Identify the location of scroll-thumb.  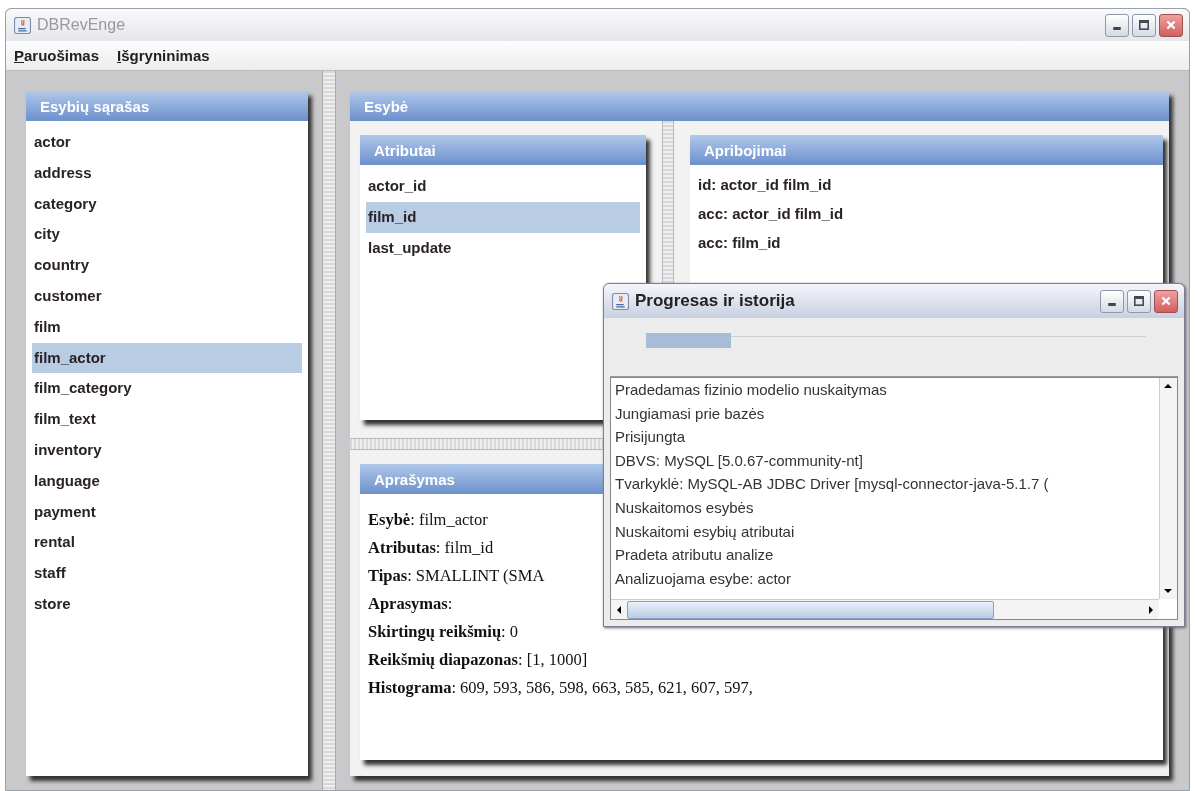
(810, 609).